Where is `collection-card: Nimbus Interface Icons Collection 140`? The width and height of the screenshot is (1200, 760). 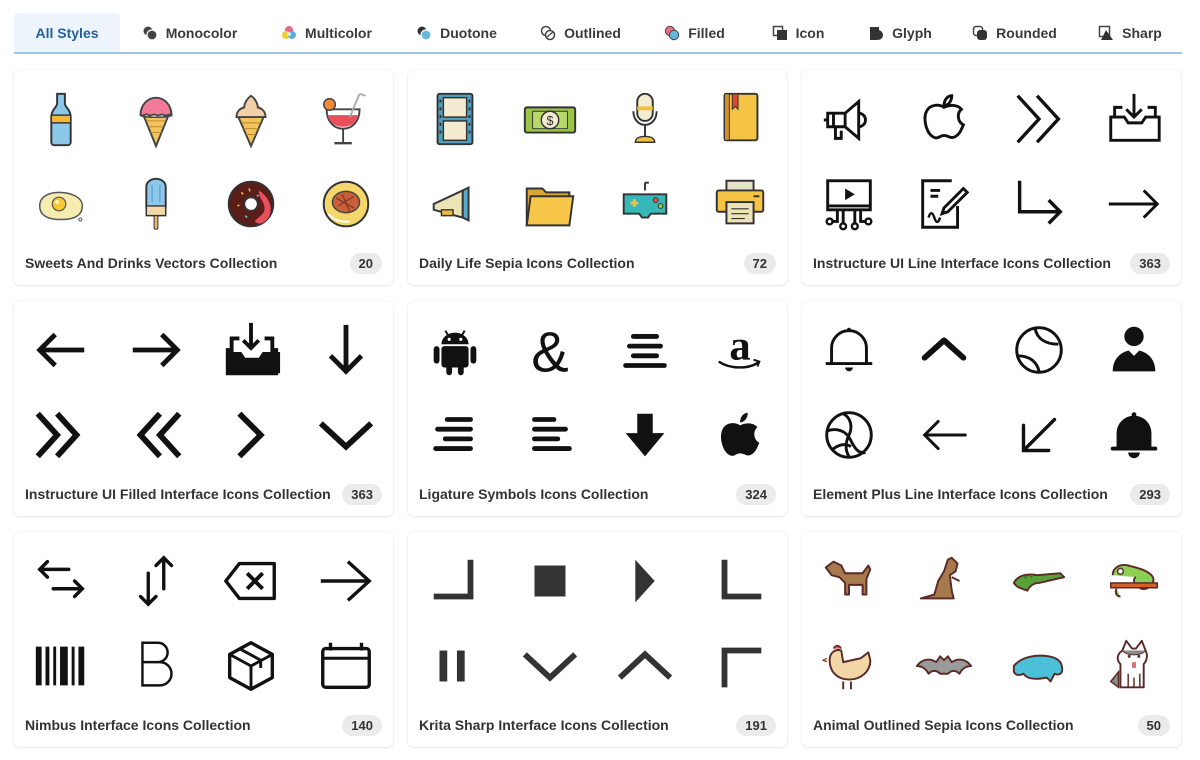 collection-card: Nimbus Interface Icons Collection 140 is located at coordinates (203, 639).